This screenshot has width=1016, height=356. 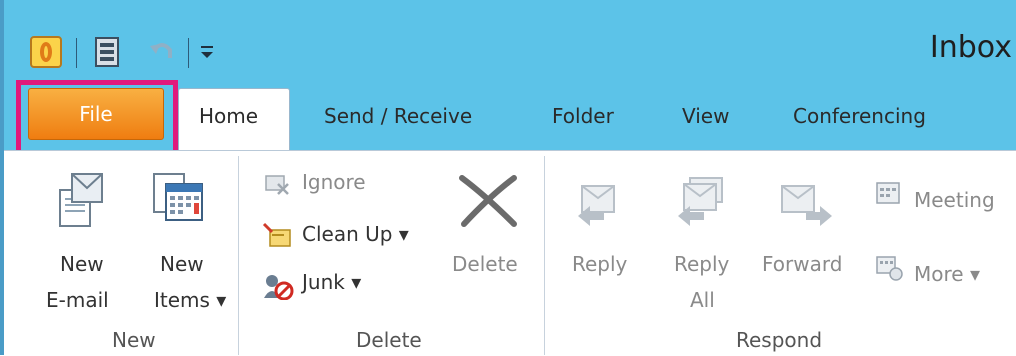 I want to click on meeting-label: Meeting, so click(x=954, y=200).